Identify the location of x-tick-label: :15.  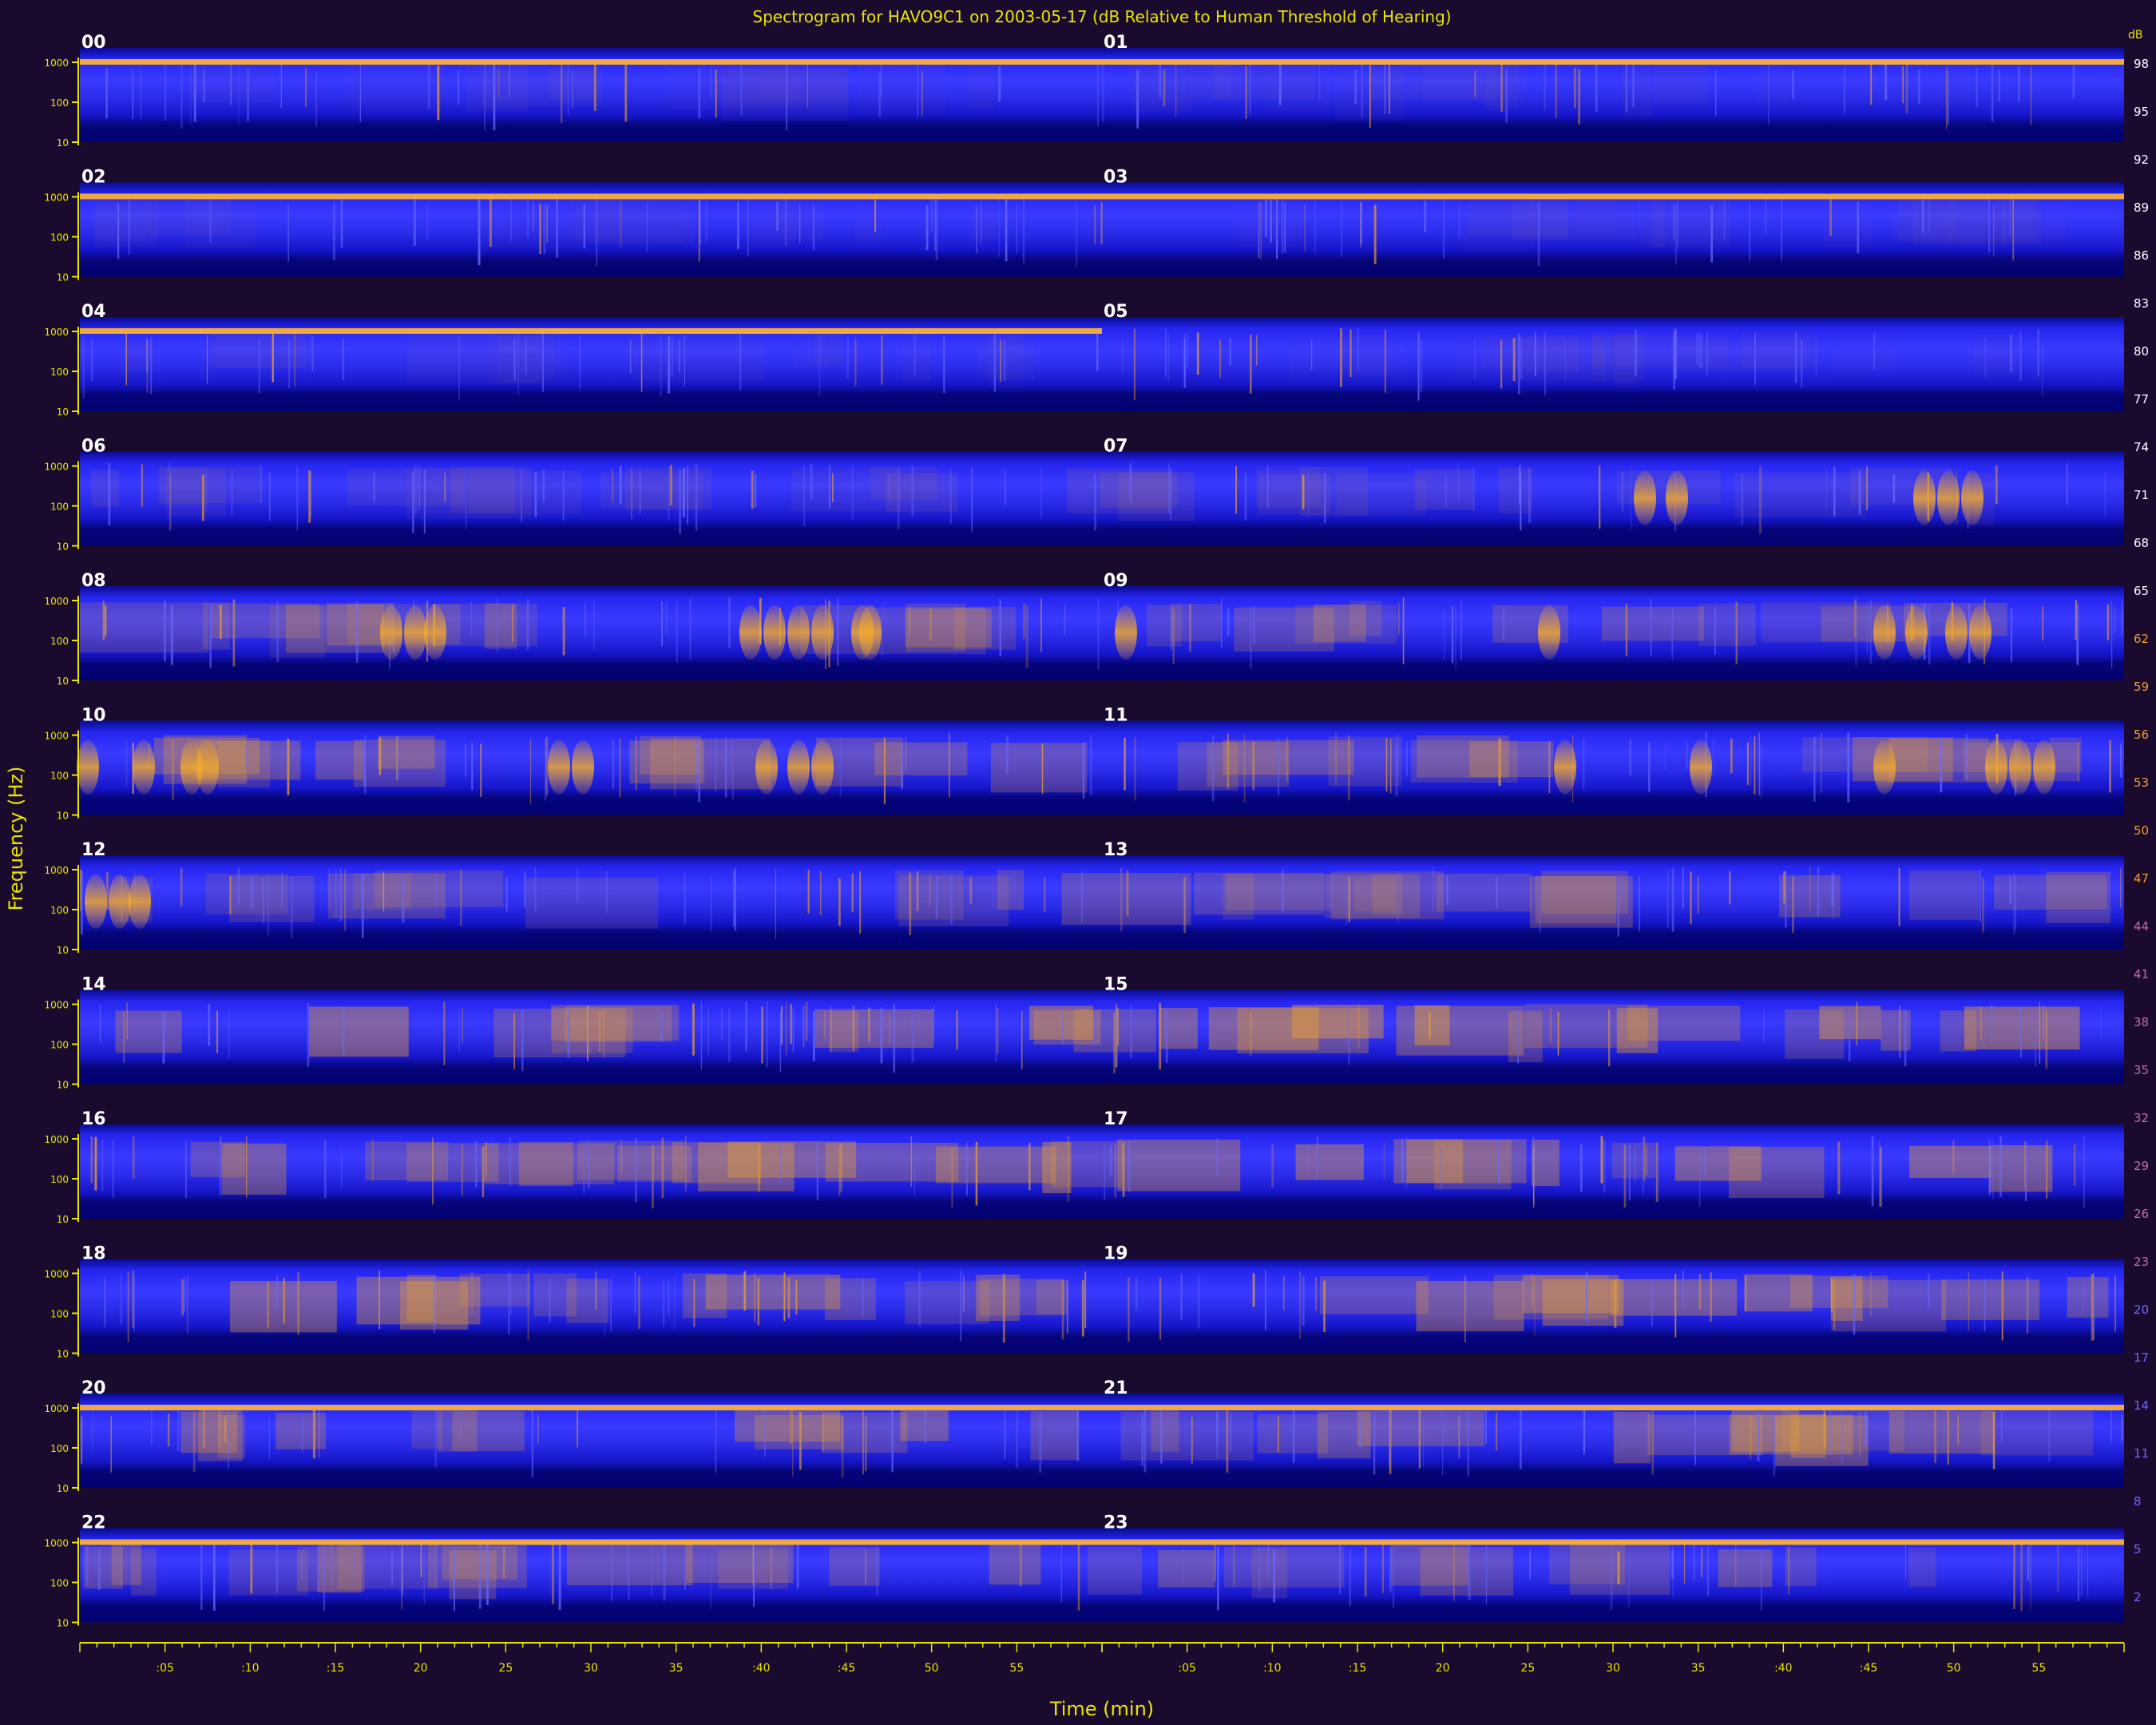
(336, 1669).